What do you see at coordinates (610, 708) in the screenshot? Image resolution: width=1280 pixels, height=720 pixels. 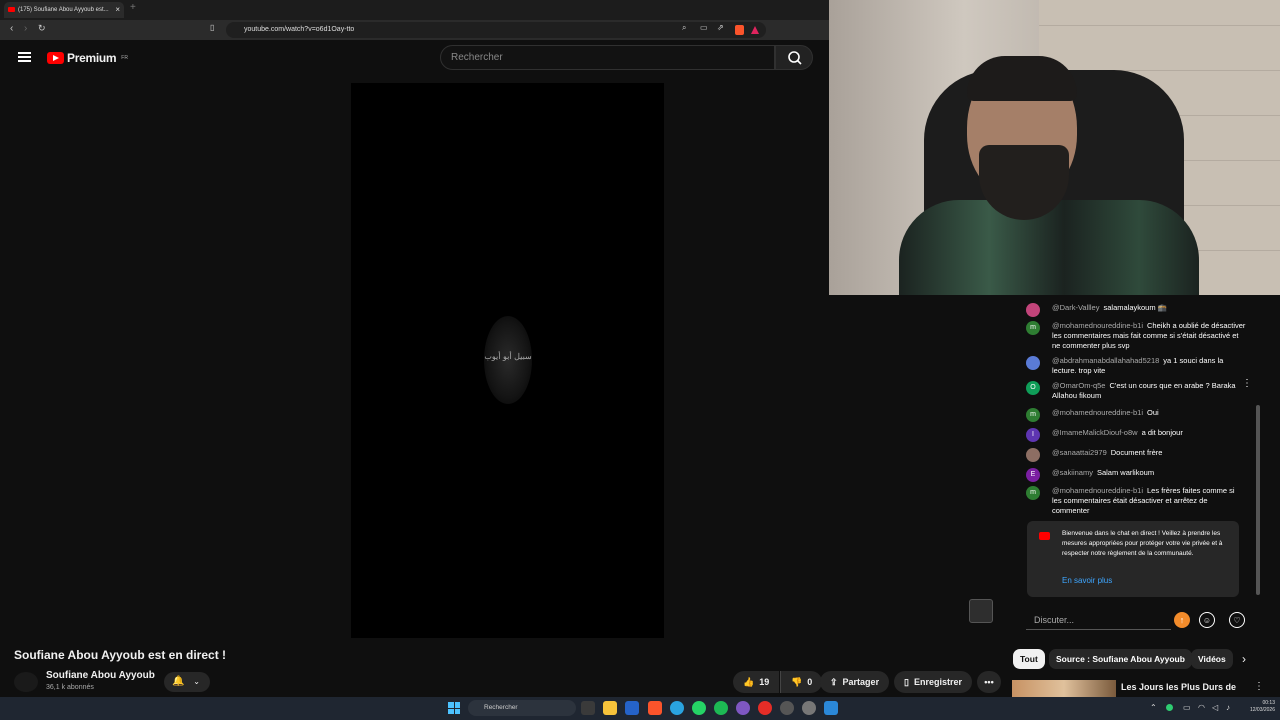 I see `file-explorer-icon` at bounding box center [610, 708].